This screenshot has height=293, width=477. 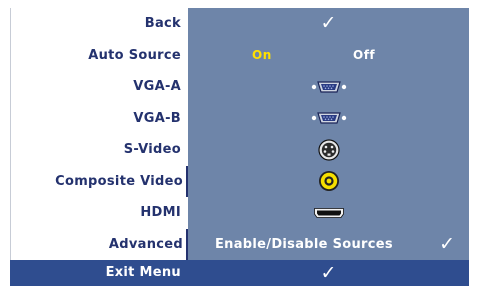 I want to click on composite-video-connector-icon, so click(x=328, y=181).